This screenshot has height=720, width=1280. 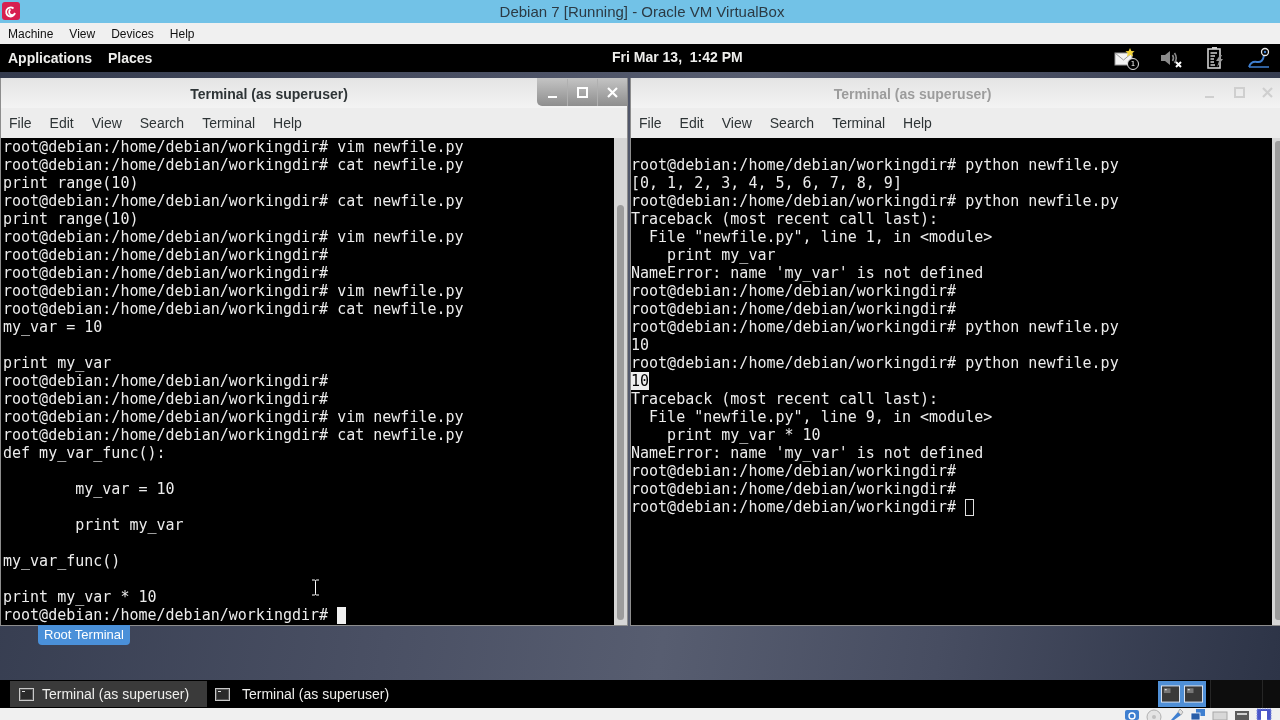 What do you see at coordinates (641, 11) in the screenshot?
I see `window-title: Debian 7 [Running] - Oracle VM VirtualBox` at bounding box center [641, 11].